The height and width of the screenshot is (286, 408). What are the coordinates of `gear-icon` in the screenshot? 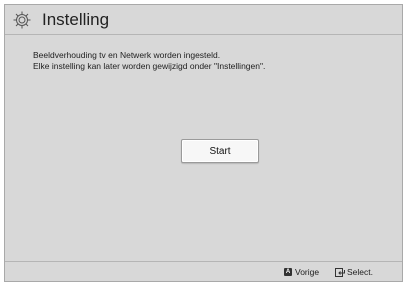 It's located at (22, 20).